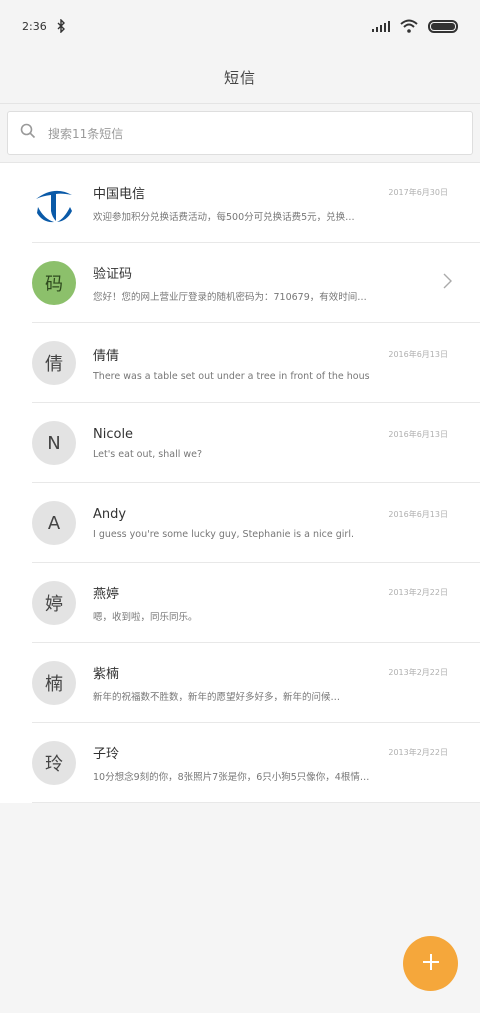  Describe the element at coordinates (54, 523) in the screenshot. I see `avatar: A` at that location.